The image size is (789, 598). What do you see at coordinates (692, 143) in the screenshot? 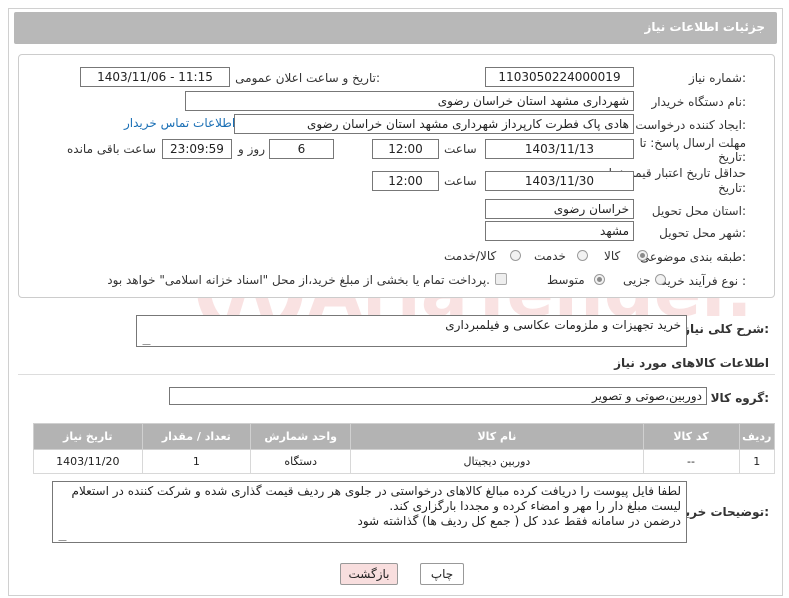
I see `deadline-label-line1: مهلت ارسال پاسخ: تا` at bounding box center [692, 143].